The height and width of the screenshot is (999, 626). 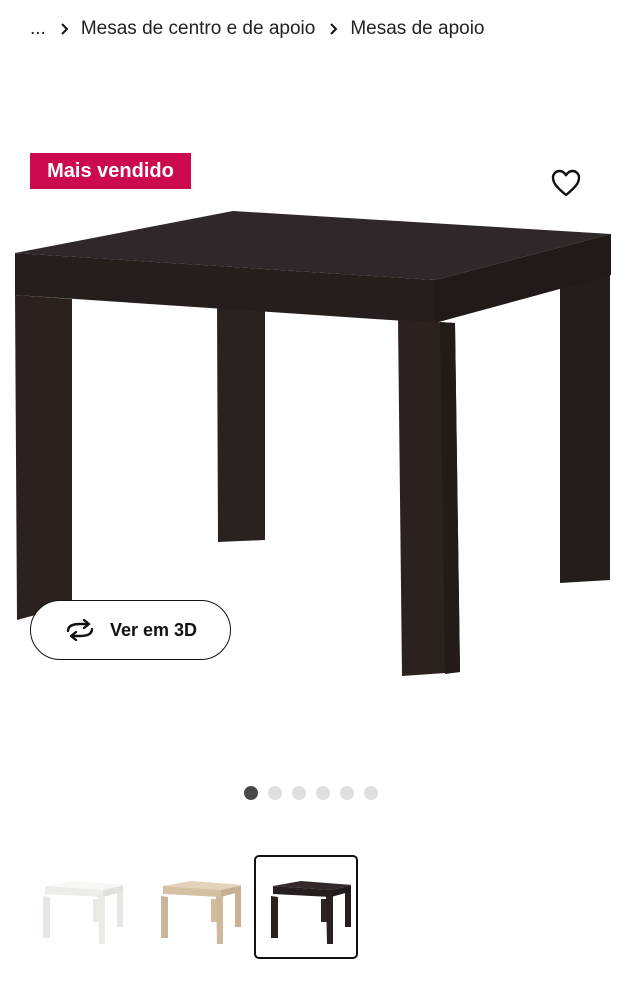 I want to click on best-seller-badge: Mais vendido, so click(x=110, y=171).